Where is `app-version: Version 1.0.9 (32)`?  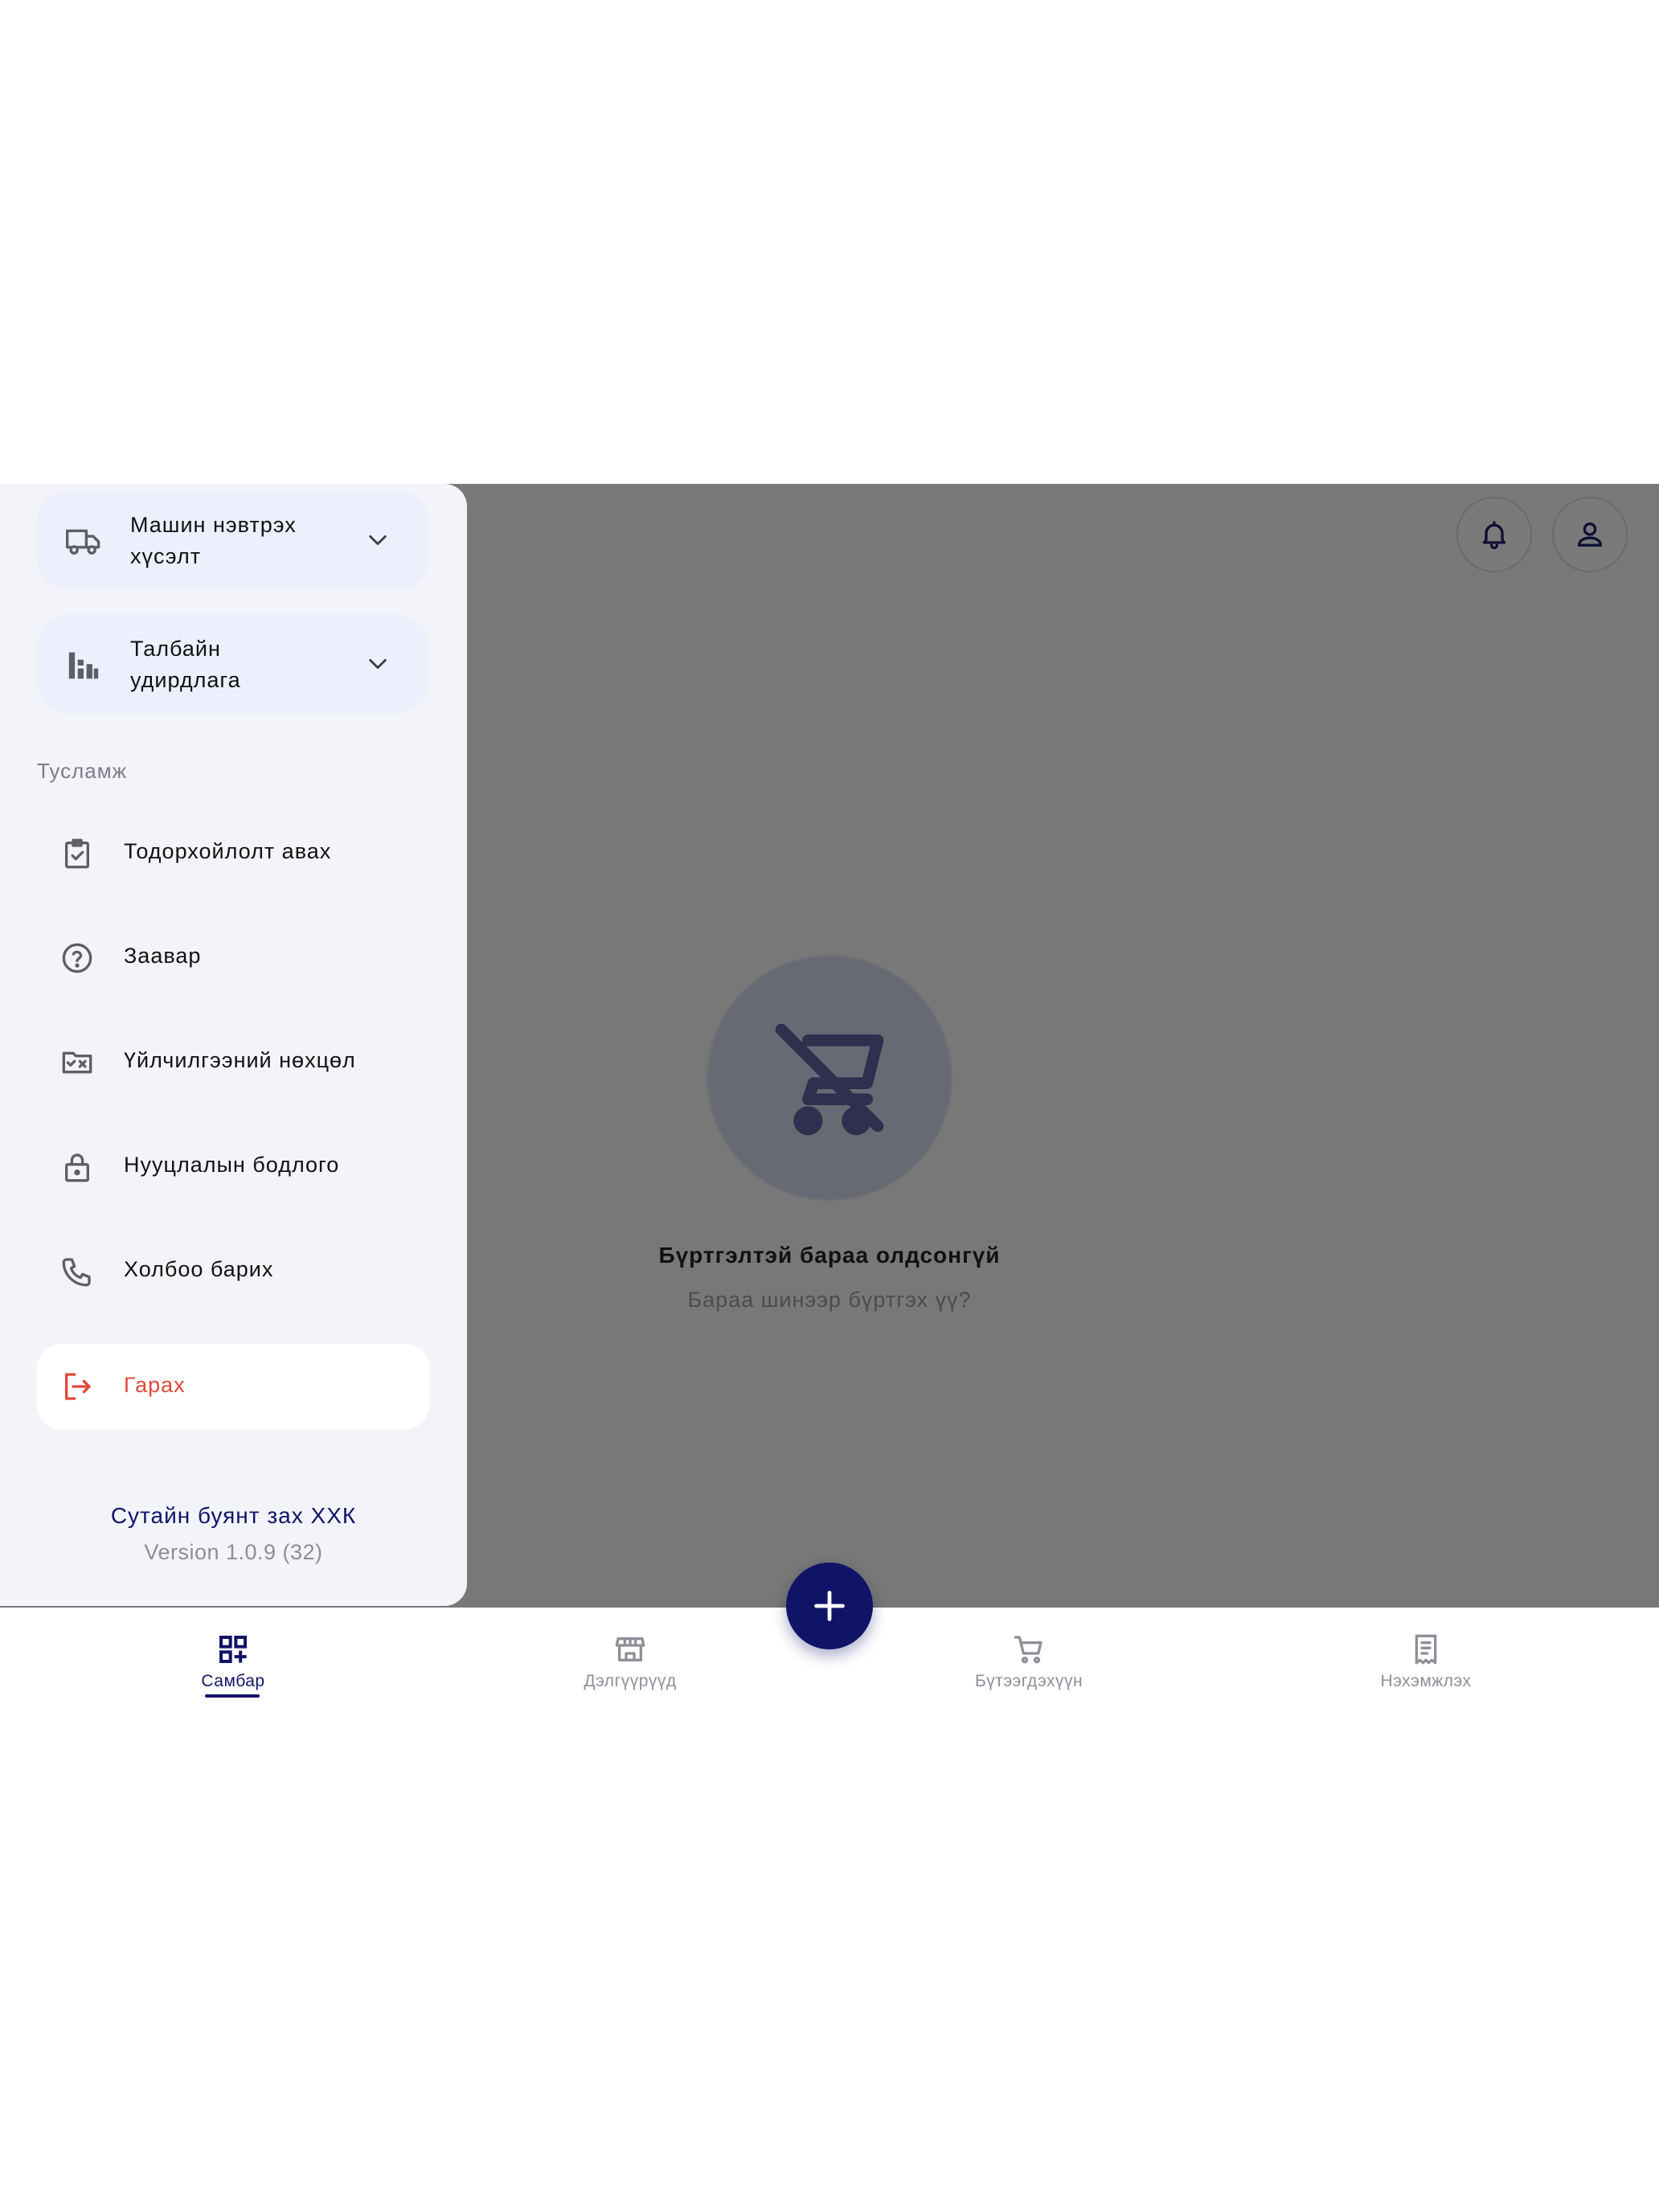
app-version: Version 1.0.9 (32) is located at coordinates (233, 1552).